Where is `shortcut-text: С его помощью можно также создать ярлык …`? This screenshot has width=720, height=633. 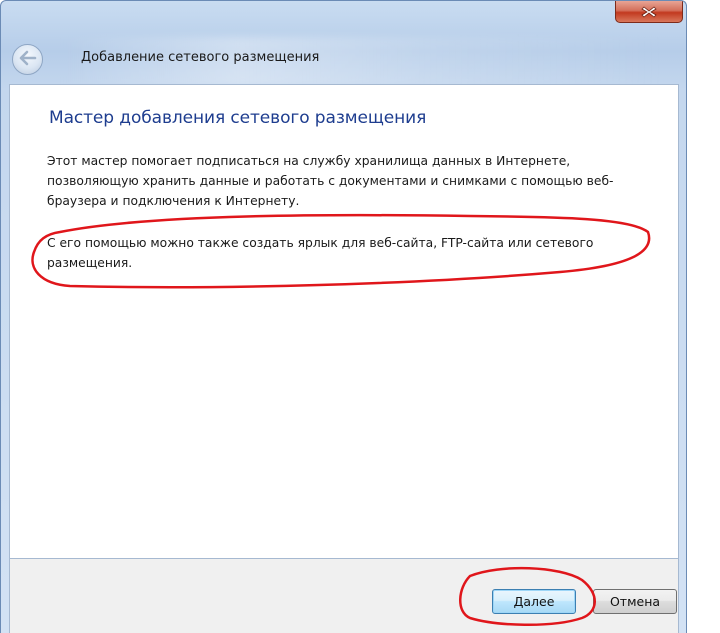 shortcut-text: С его помощью можно также создать ярлык … is located at coordinates (320, 253).